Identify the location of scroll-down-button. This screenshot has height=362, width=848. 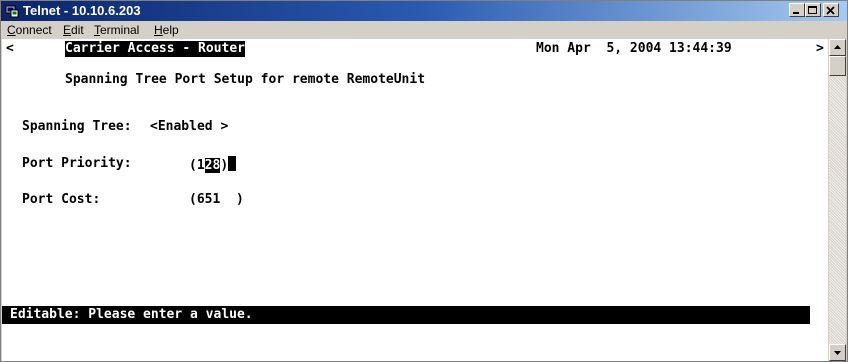
(837, 352).